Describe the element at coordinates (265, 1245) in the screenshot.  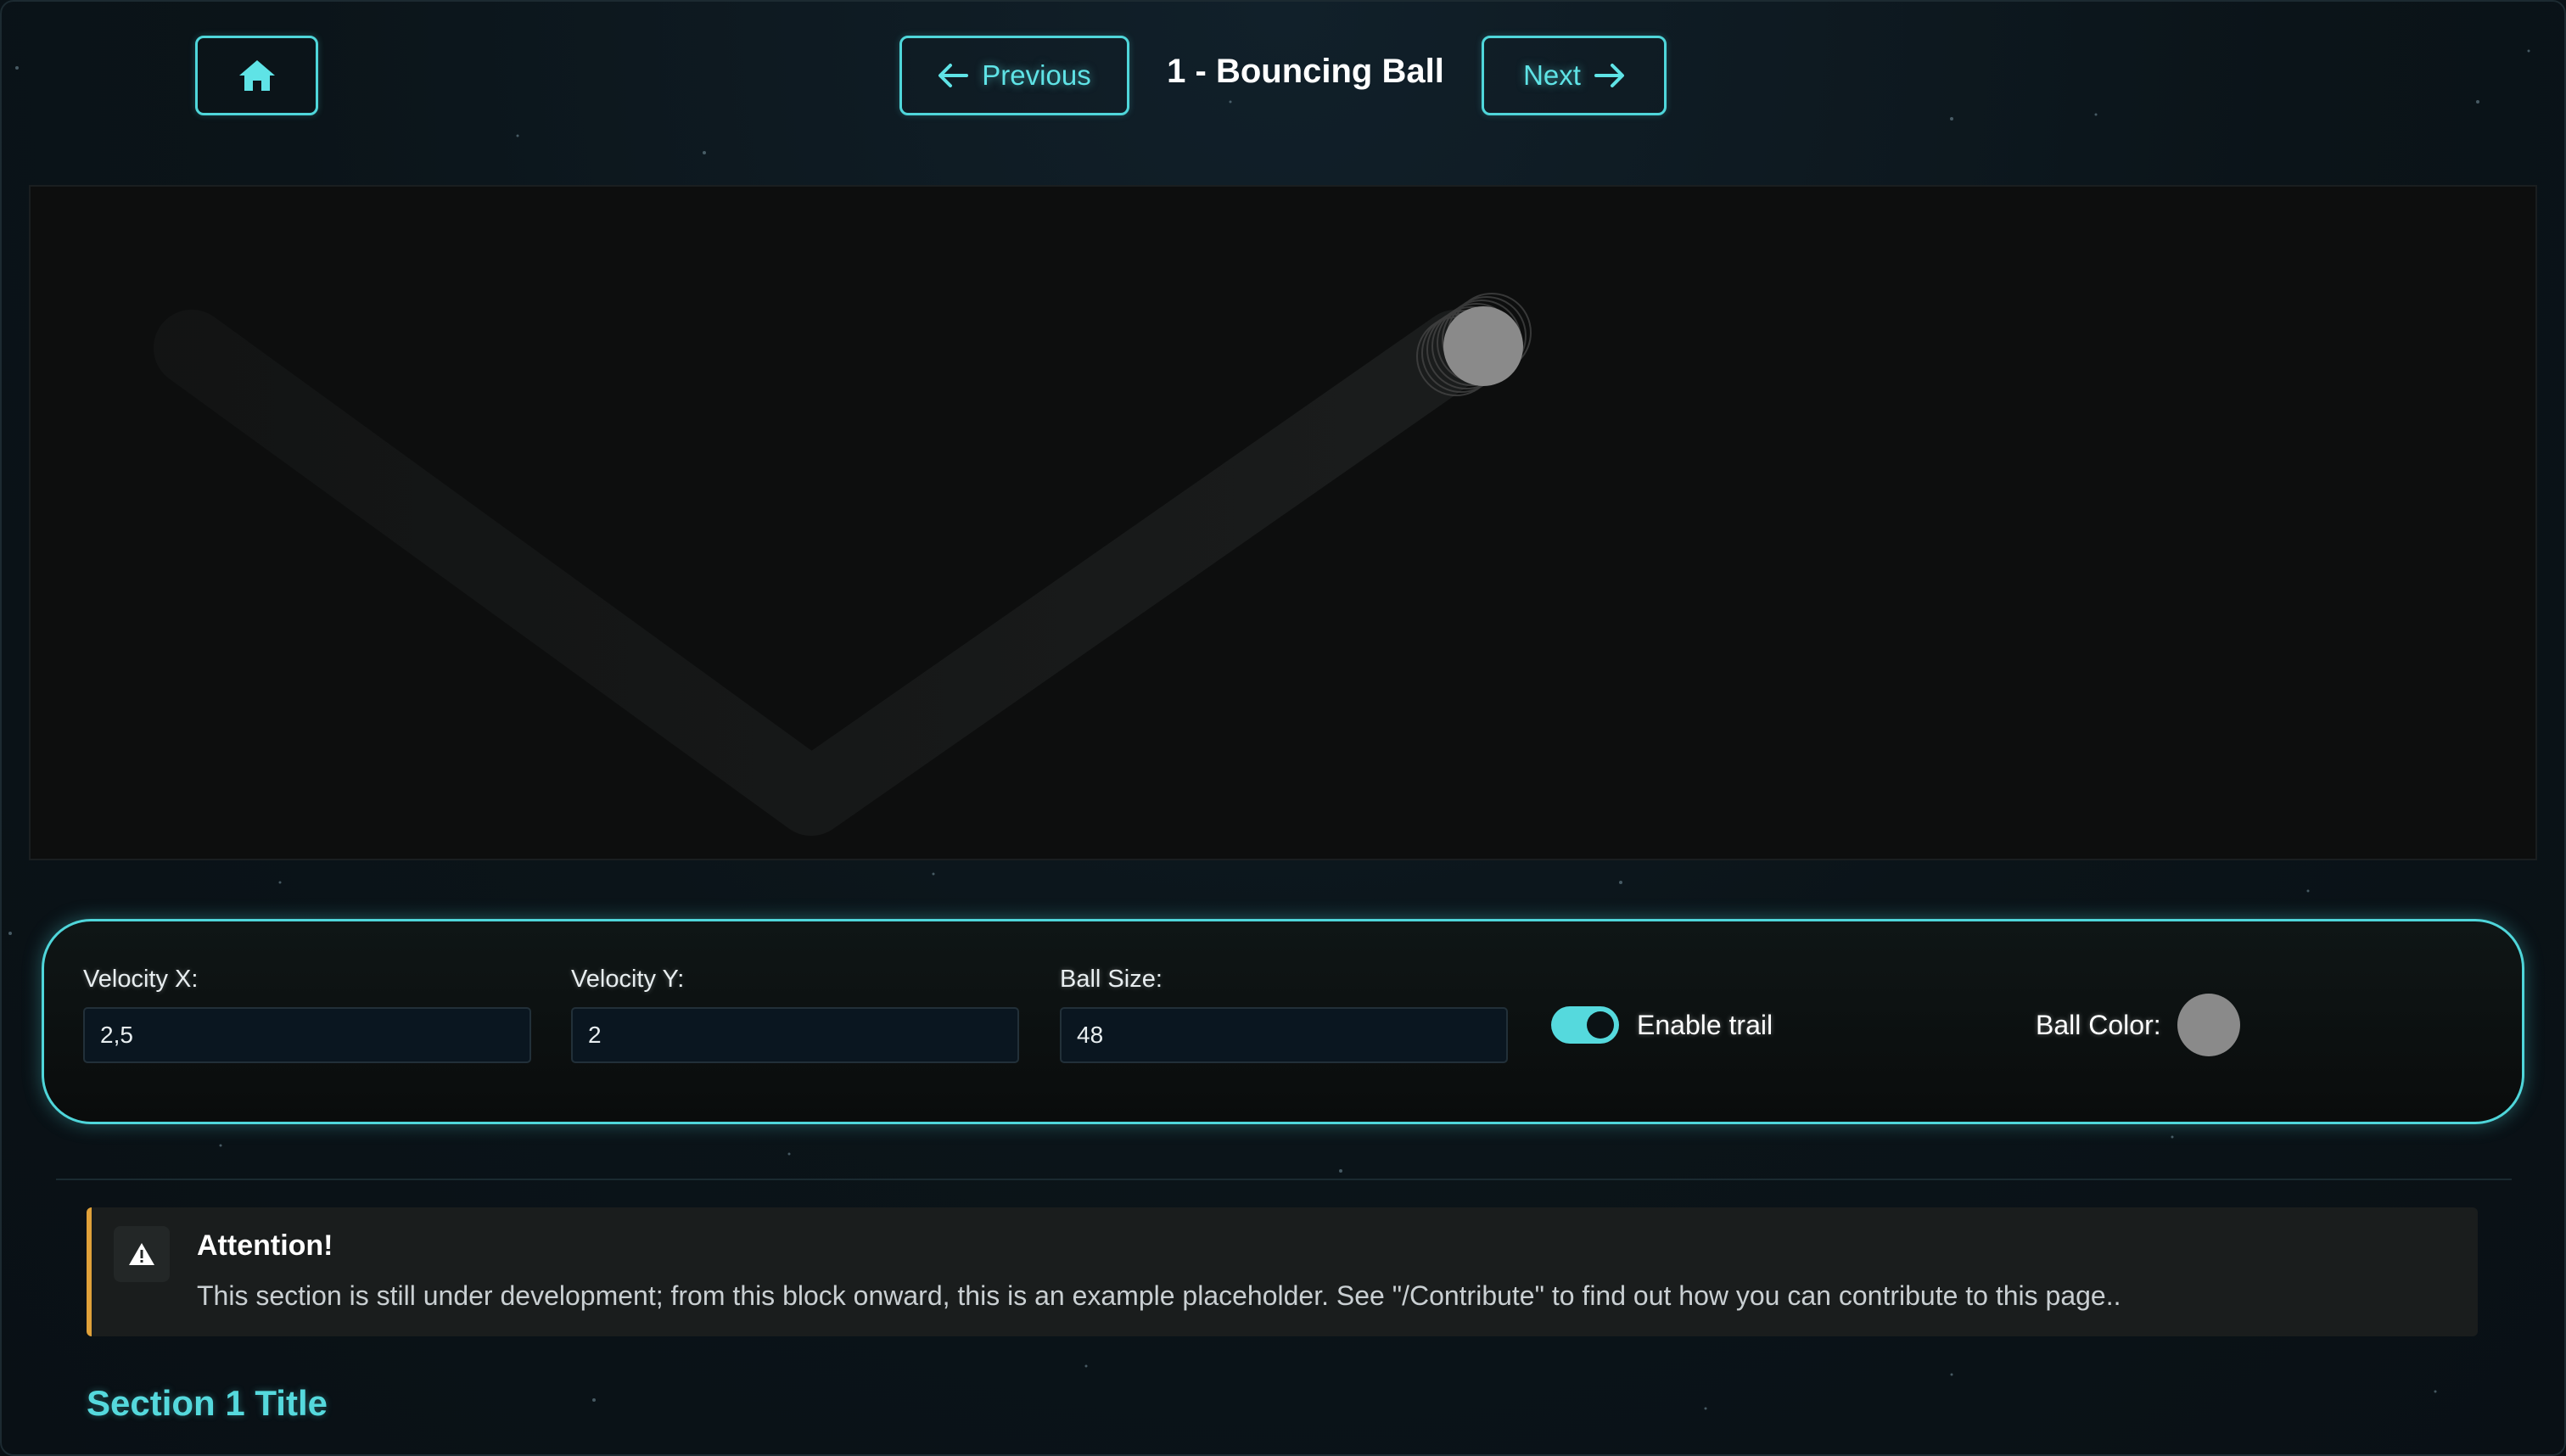
I see `alert-title: Attention!` at that location.